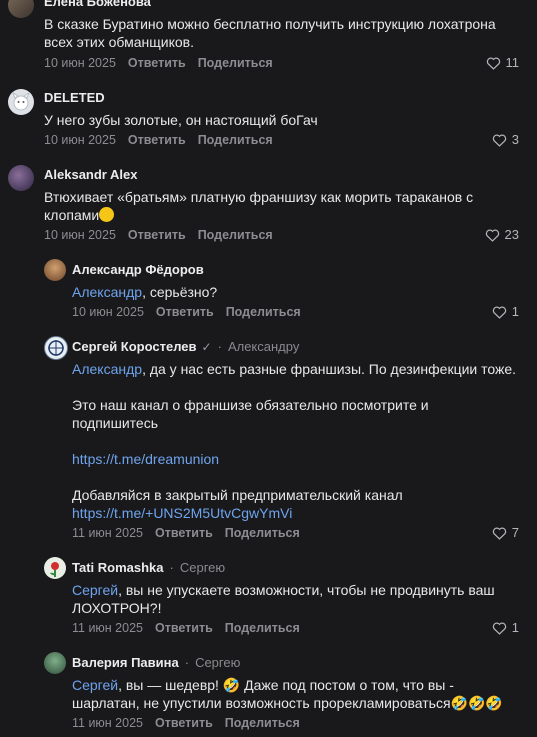 Image resolution: width=537 pixels, height=737 pixels. I want to click on comment-author: Елена Боженова, so click(97, 4).